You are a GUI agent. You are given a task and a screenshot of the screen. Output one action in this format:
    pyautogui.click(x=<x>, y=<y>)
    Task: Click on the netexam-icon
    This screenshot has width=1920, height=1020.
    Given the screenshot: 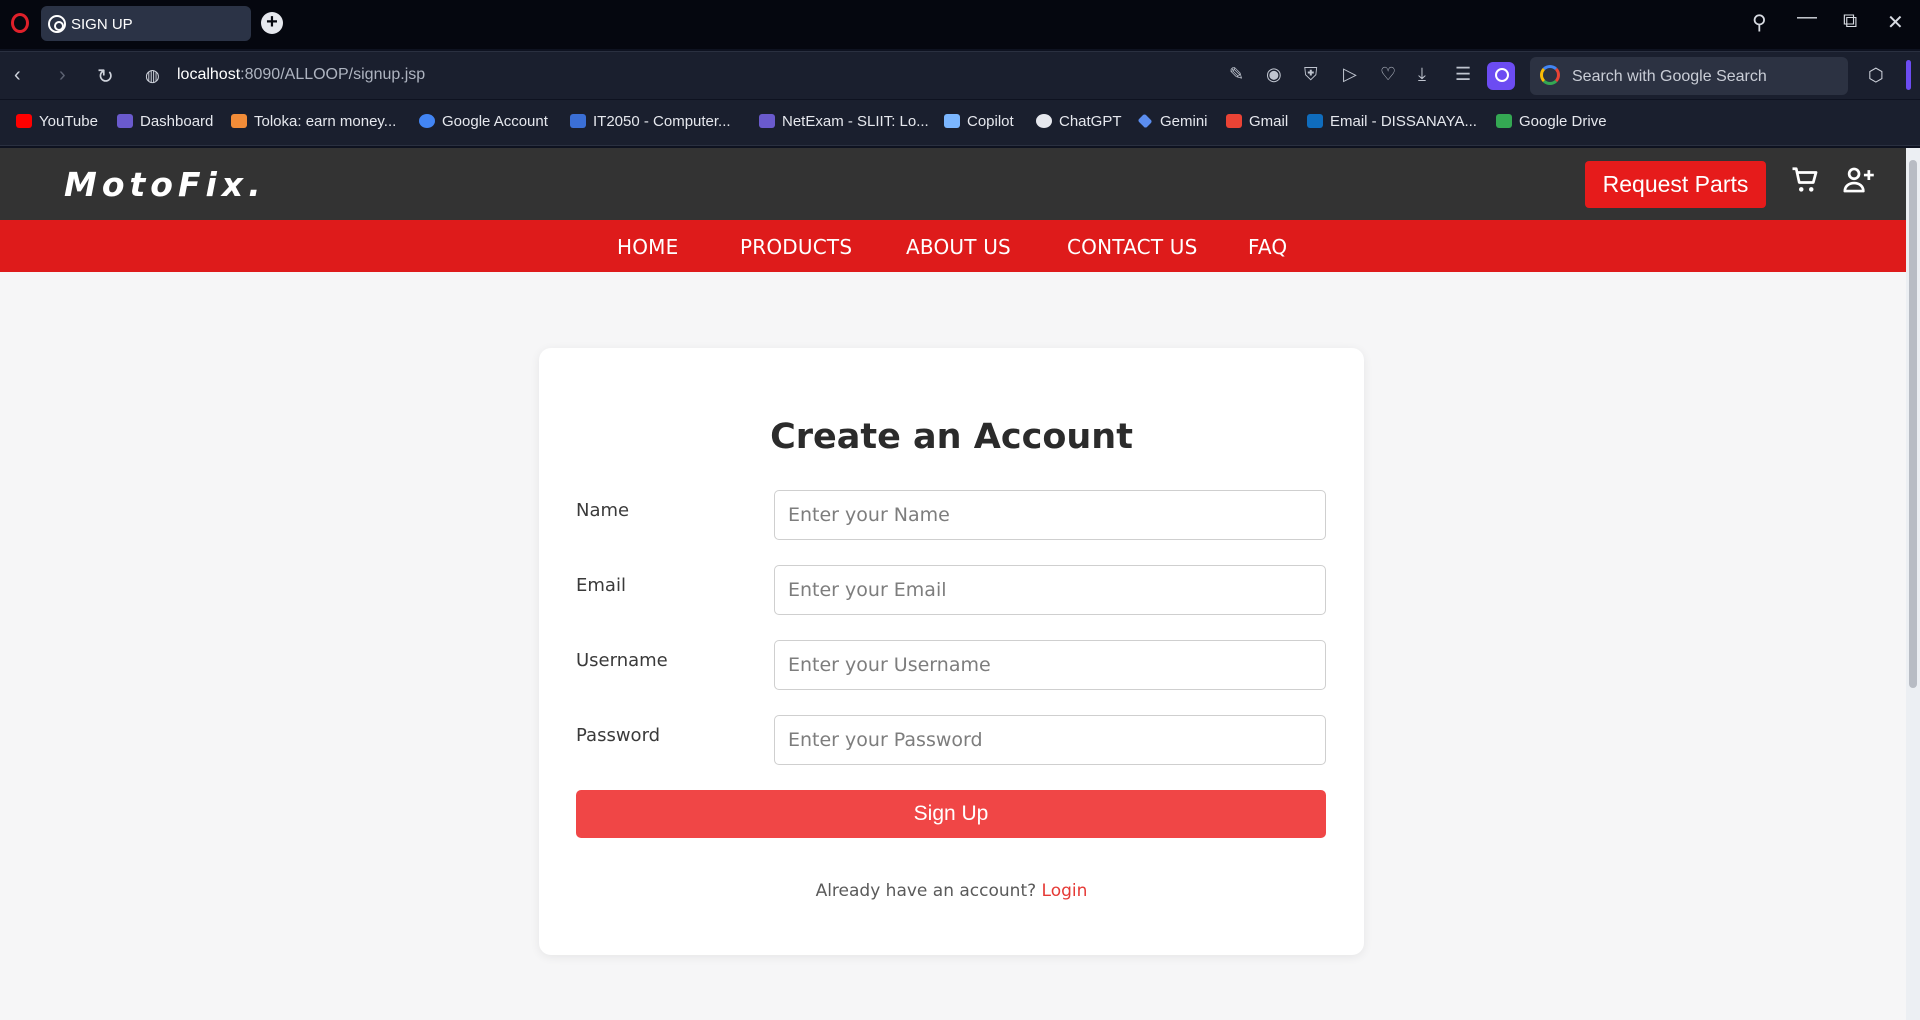 What is the action you would take?
    pyautogui.click(x=767, y=121)
    